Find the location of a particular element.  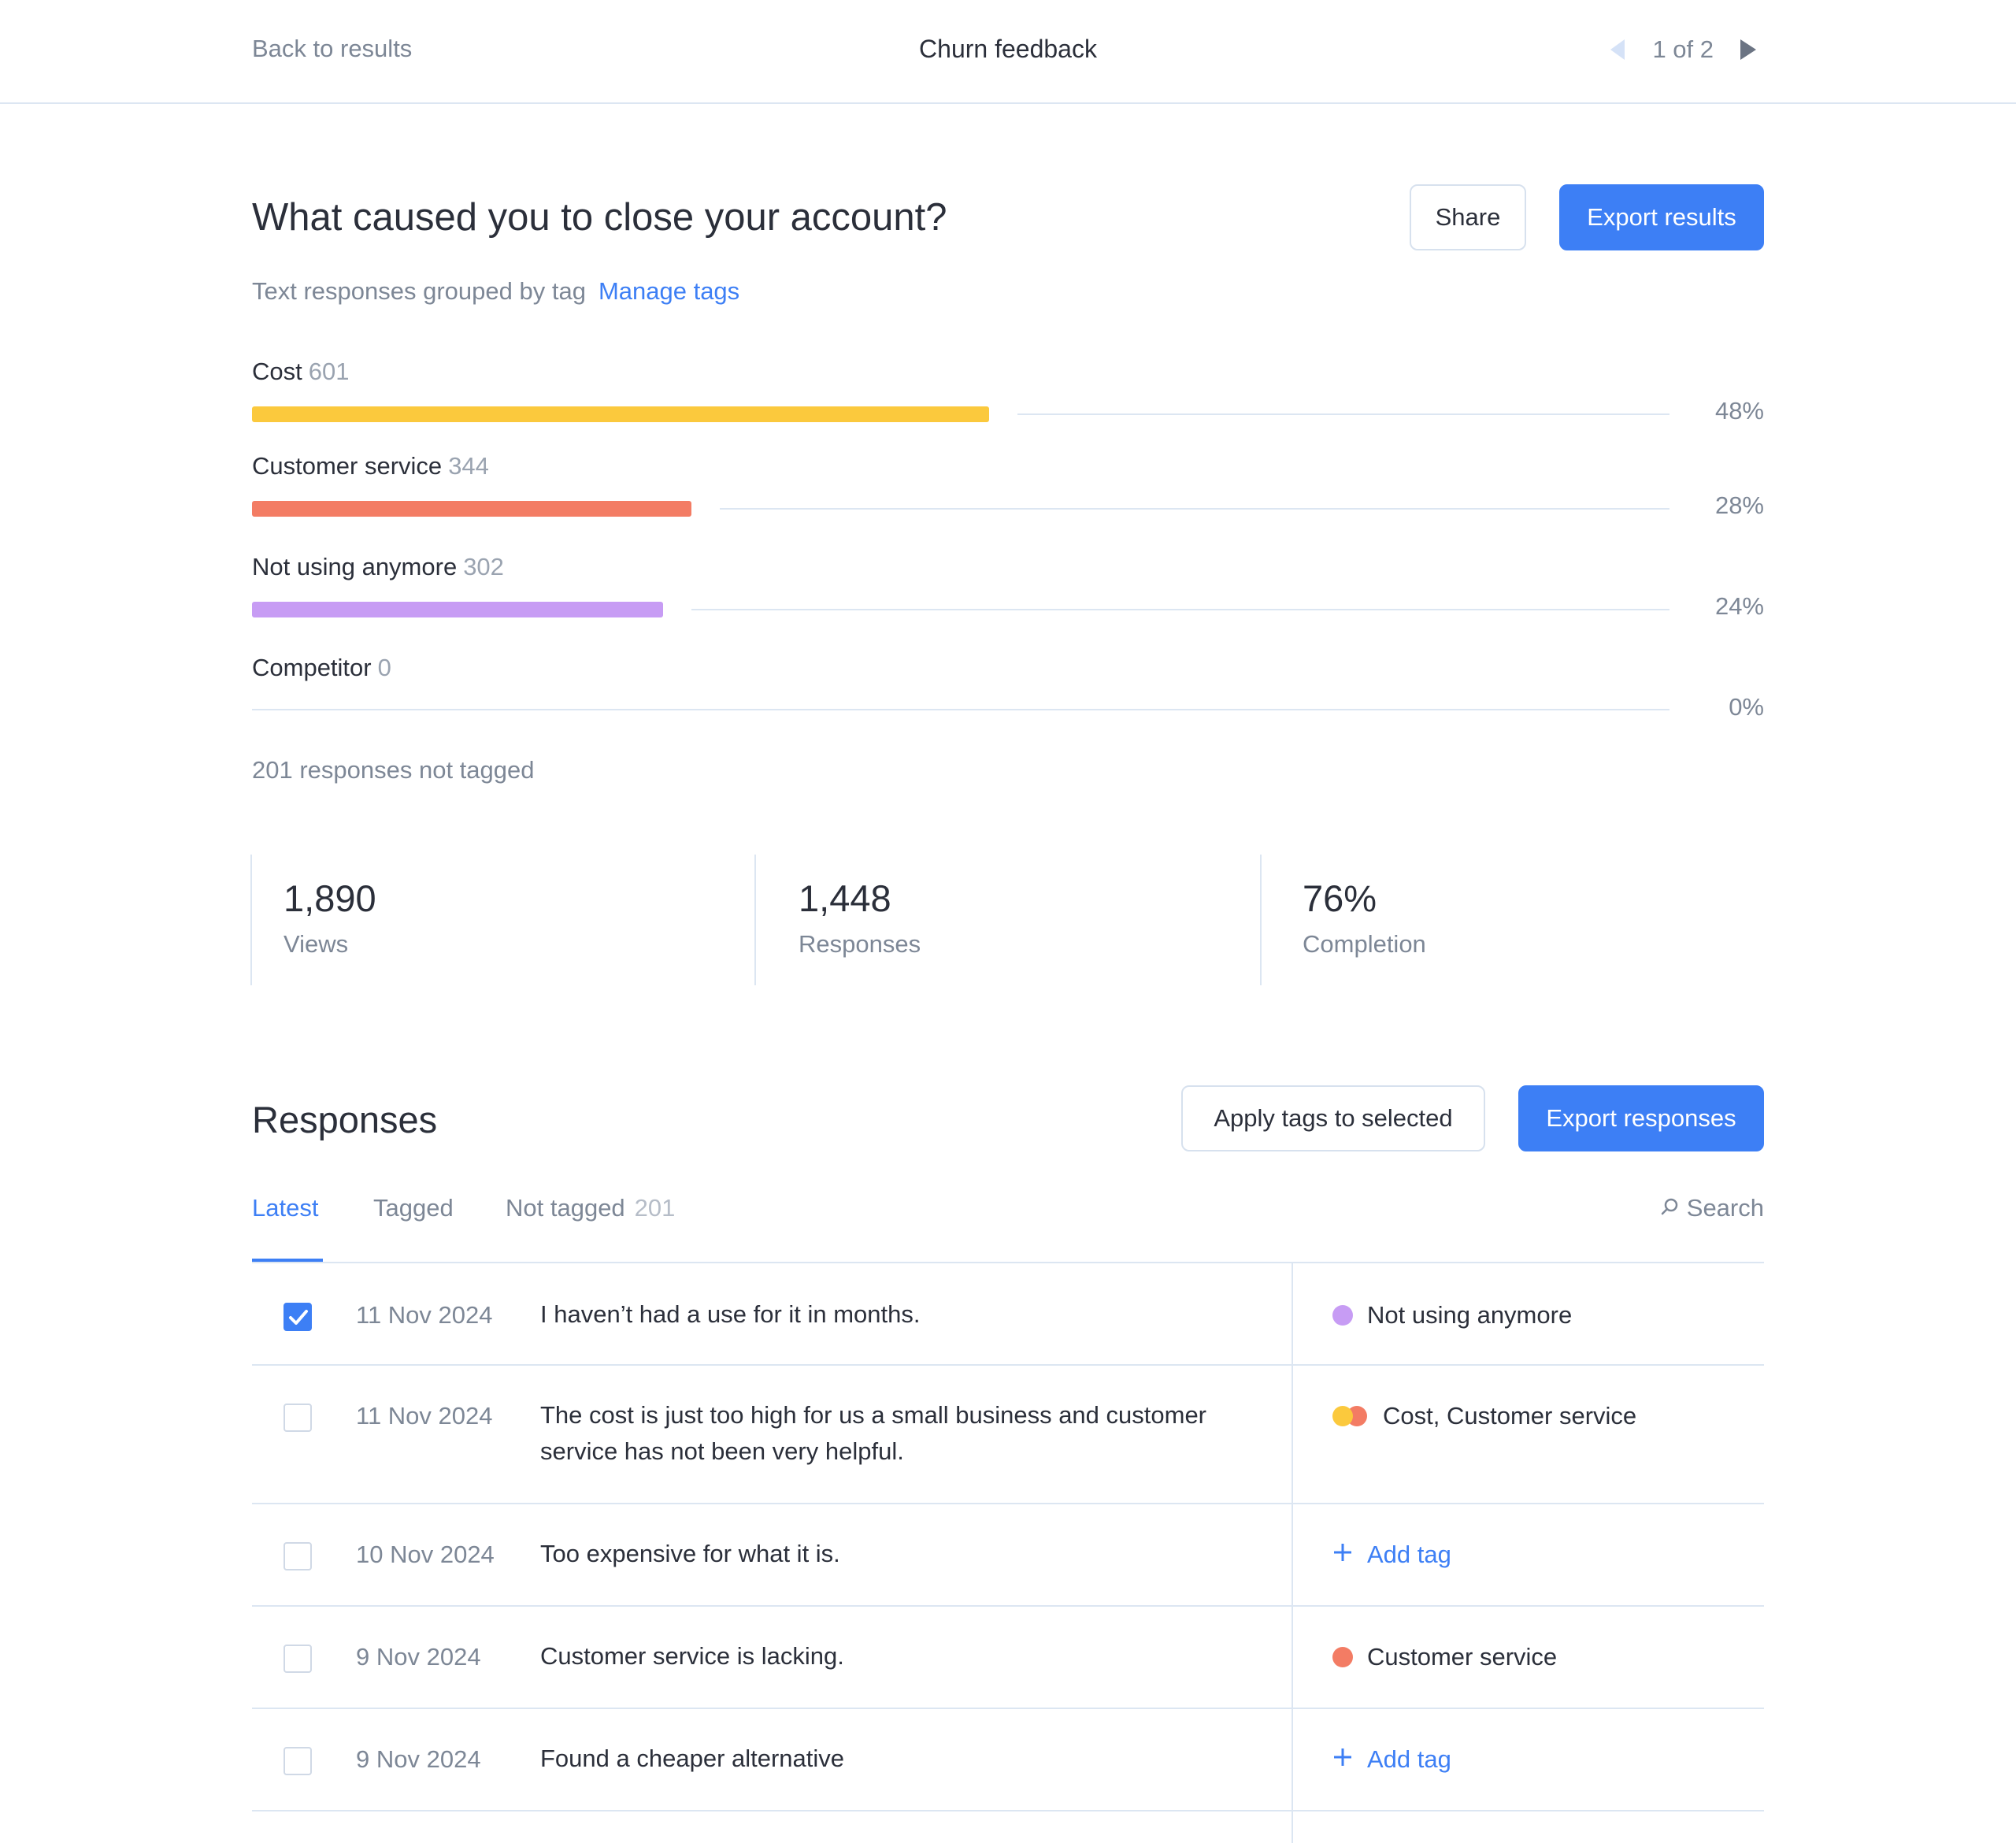

pager: 1 of 2 is located at coordinates (1683, 50).